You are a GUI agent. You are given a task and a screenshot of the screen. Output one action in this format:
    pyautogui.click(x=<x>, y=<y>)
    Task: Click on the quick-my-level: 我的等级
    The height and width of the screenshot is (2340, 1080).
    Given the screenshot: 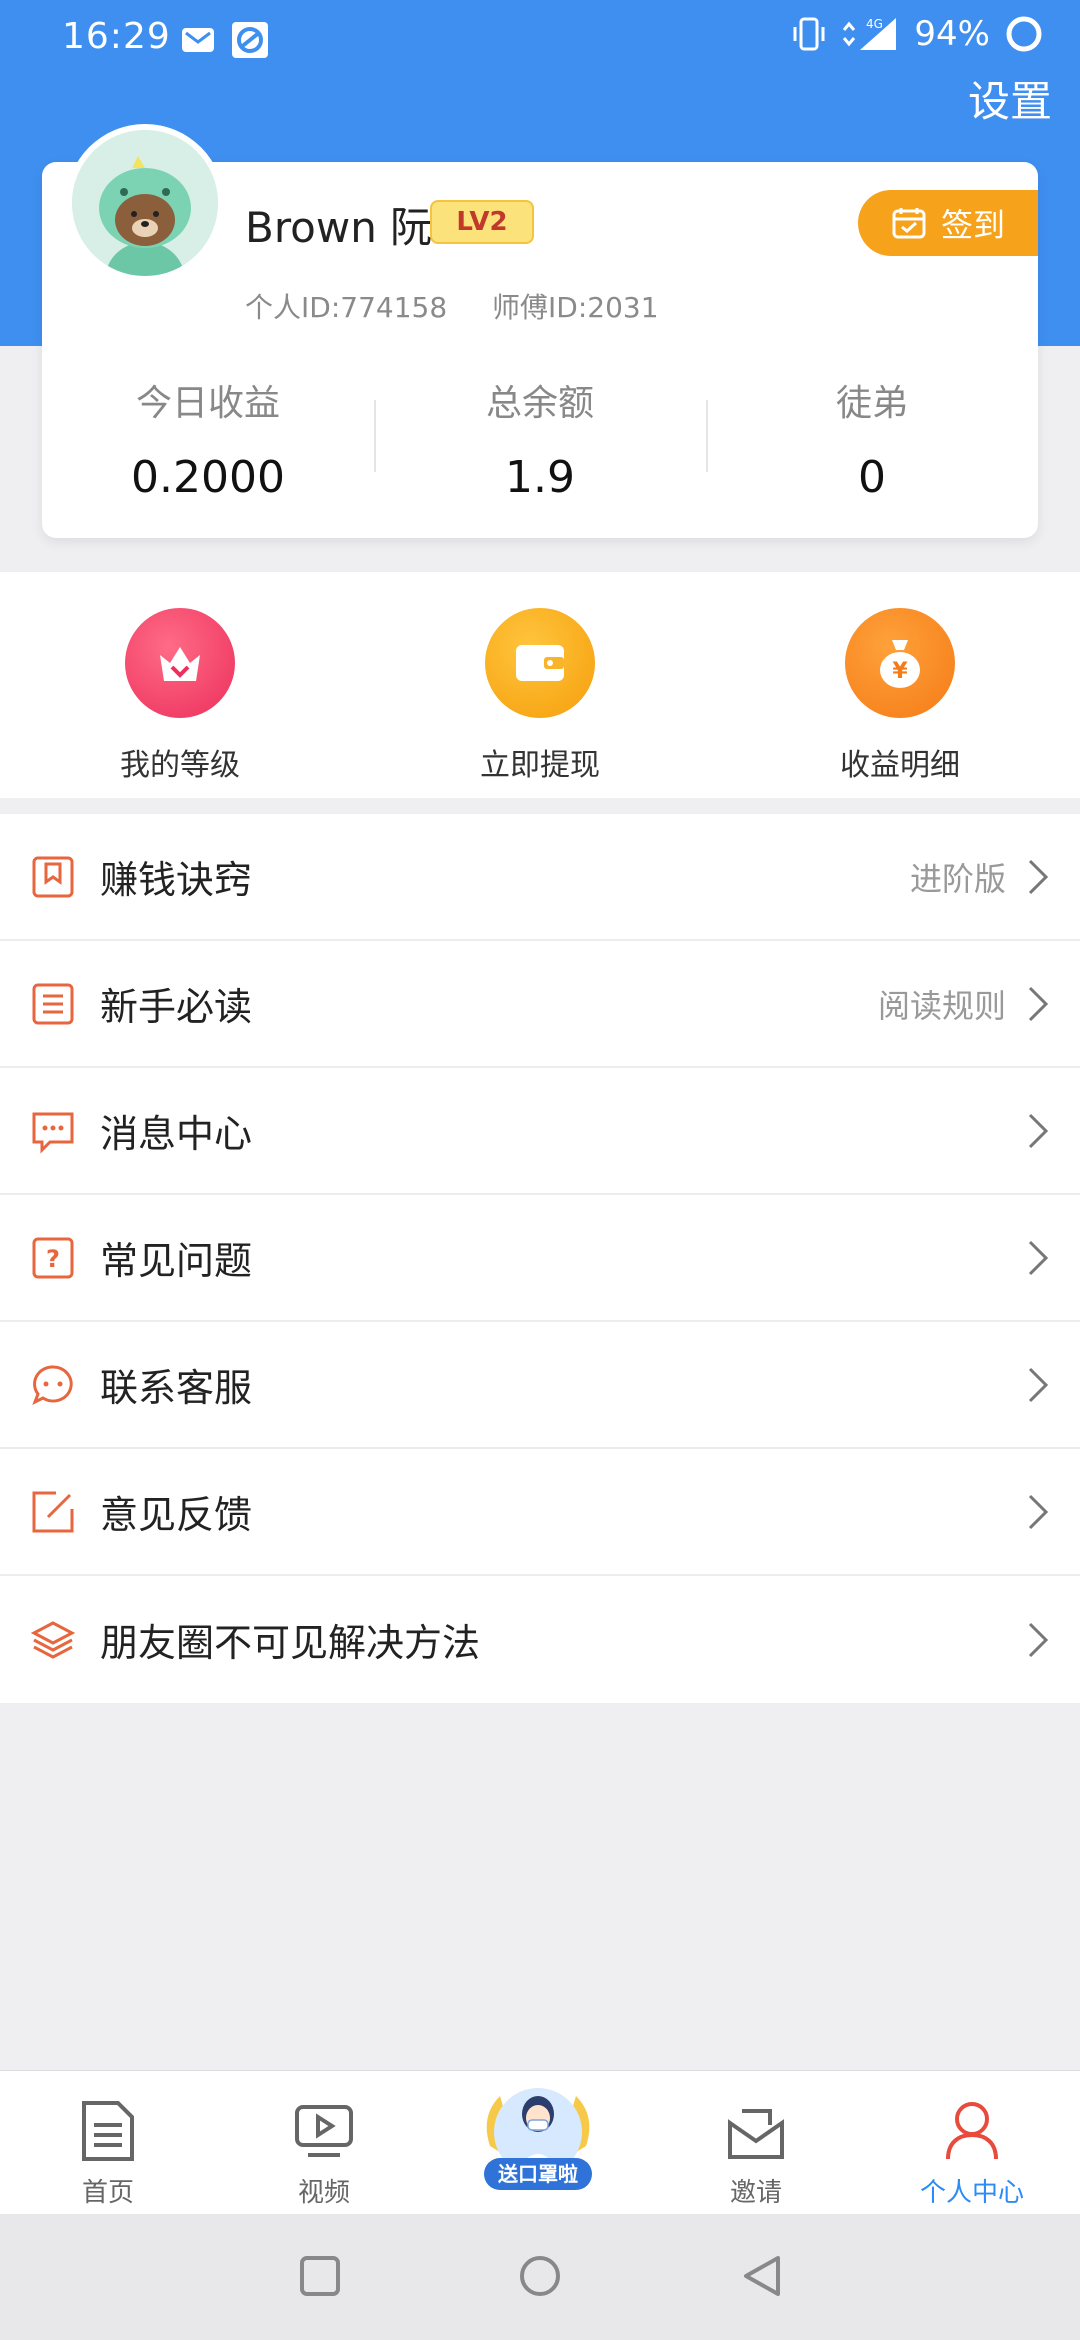 What is the action you would take?
    pyautogui.click(x=180, y=685)
    